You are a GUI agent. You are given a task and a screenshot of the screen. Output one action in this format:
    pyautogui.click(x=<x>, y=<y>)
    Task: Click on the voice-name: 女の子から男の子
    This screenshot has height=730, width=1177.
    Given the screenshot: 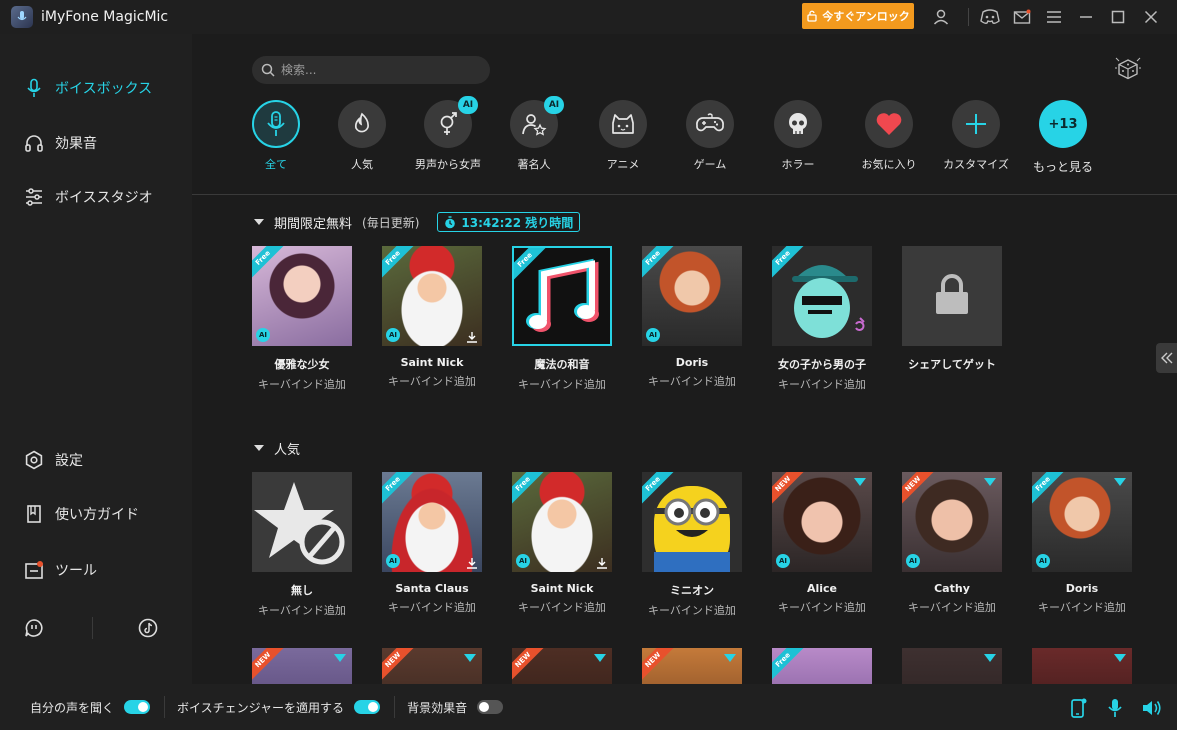 What is the action you would take?
    pyautogui.click(x=822, y=364)
    